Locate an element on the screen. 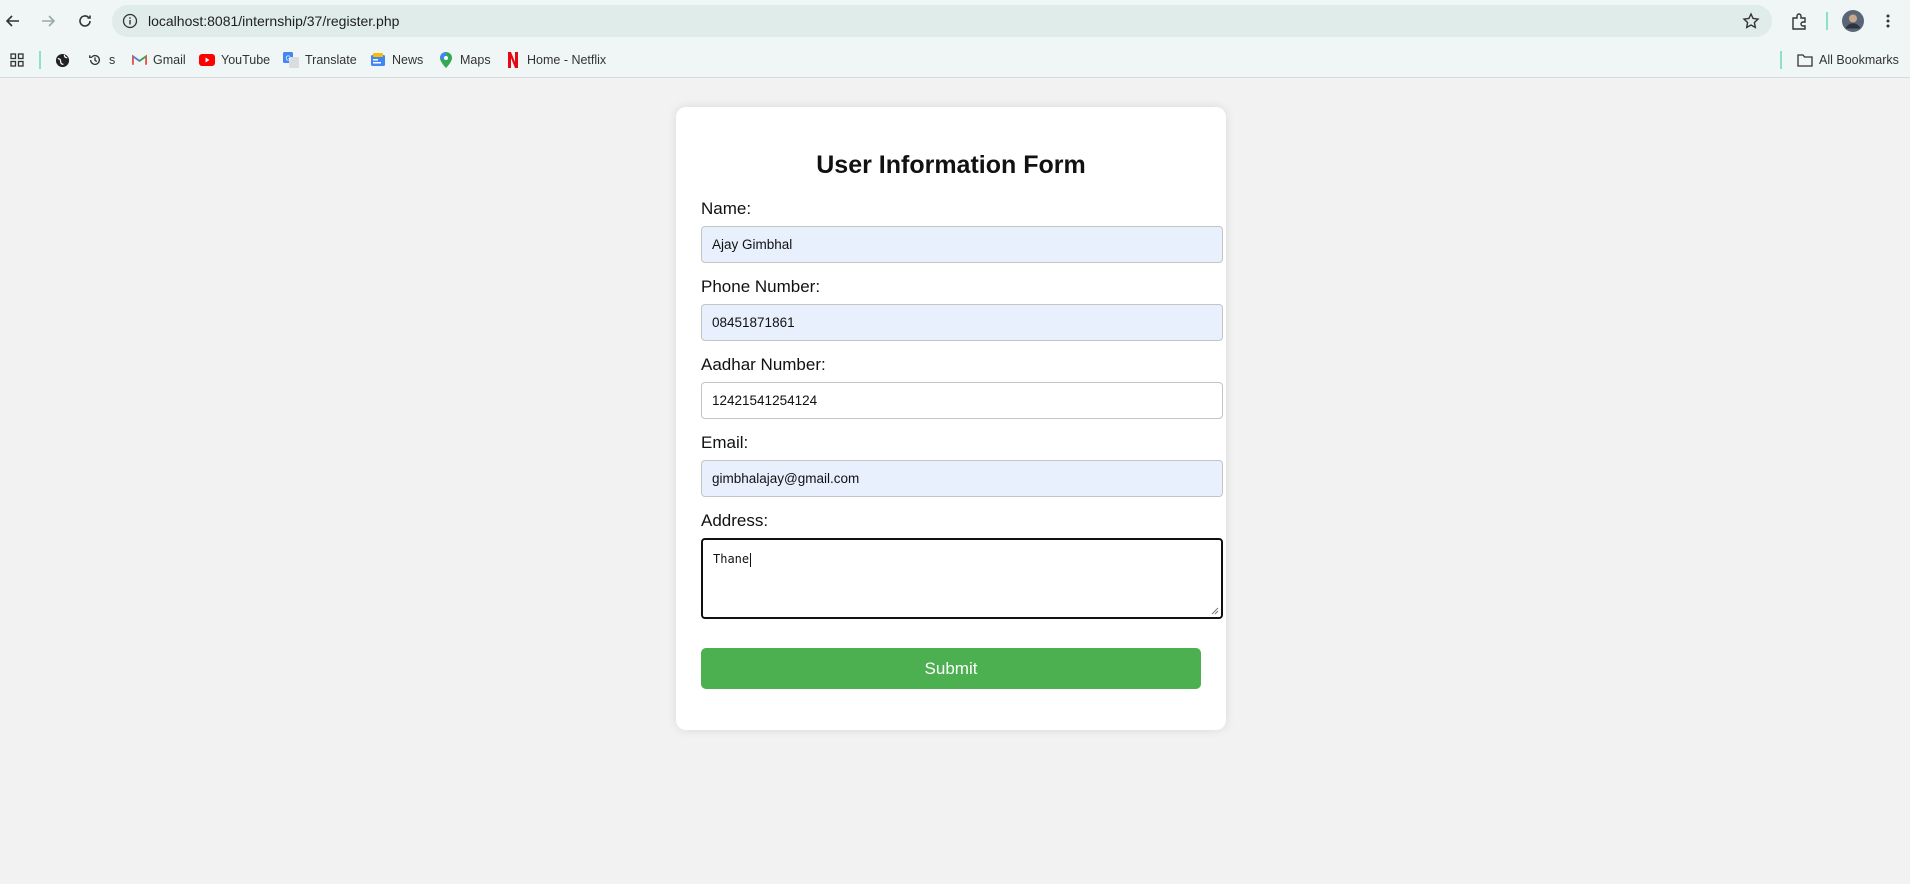 This screenshot has height=884, width=1910. apps-button is located at coordinates (20, 60).